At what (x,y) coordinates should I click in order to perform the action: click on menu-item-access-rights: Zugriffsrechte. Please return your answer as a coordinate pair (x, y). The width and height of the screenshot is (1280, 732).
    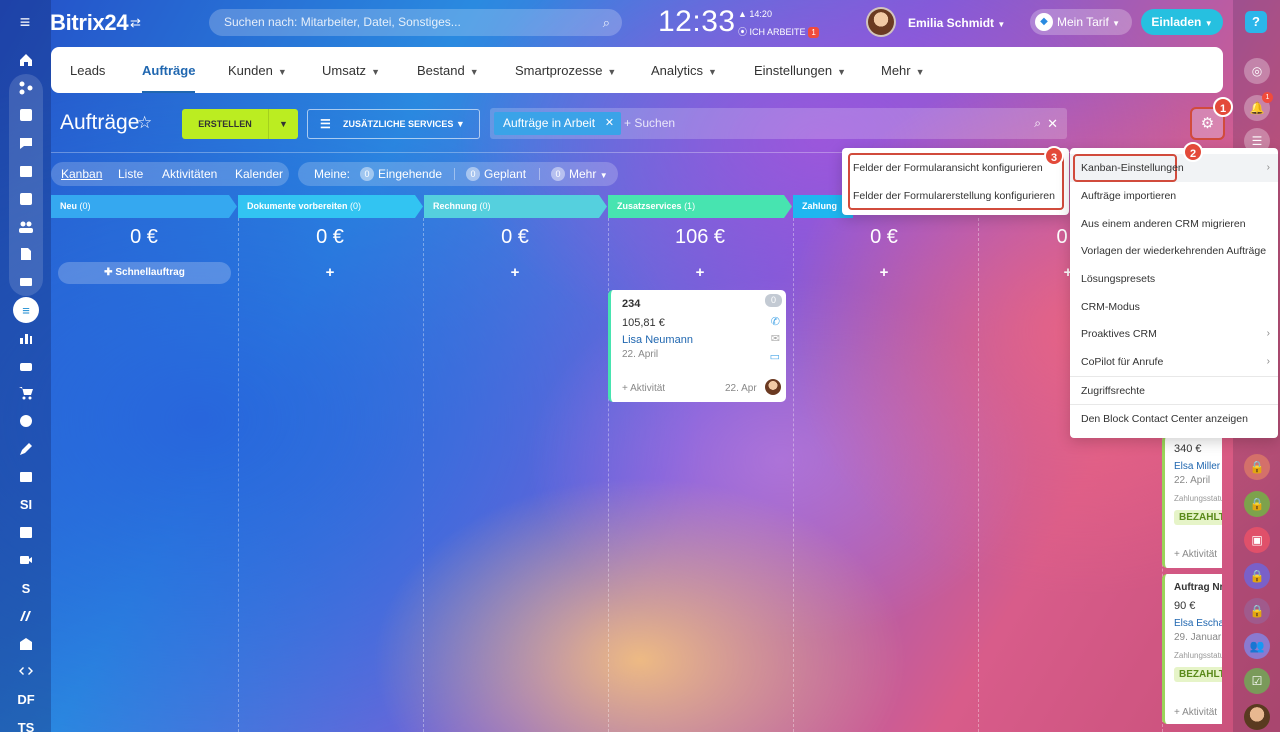
    Looking at the image, I should click on (1113, 391).